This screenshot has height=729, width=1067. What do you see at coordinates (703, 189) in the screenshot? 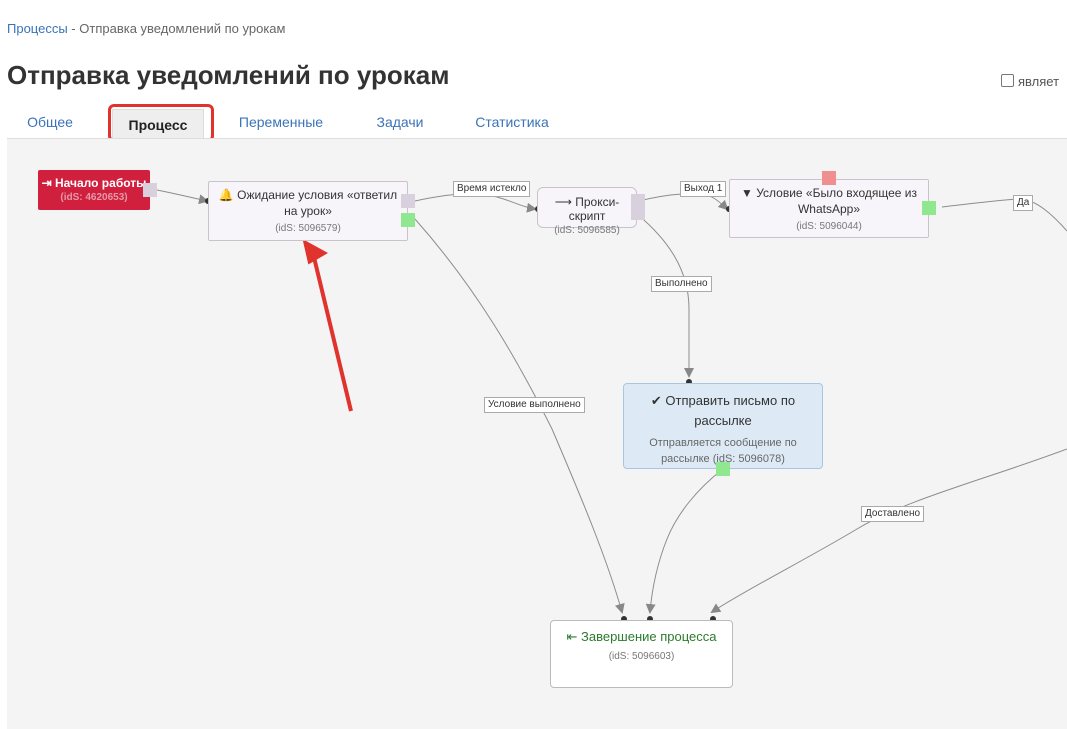
I see `edge-label-exit1: Выход 1` at bounding box center [703, 189].